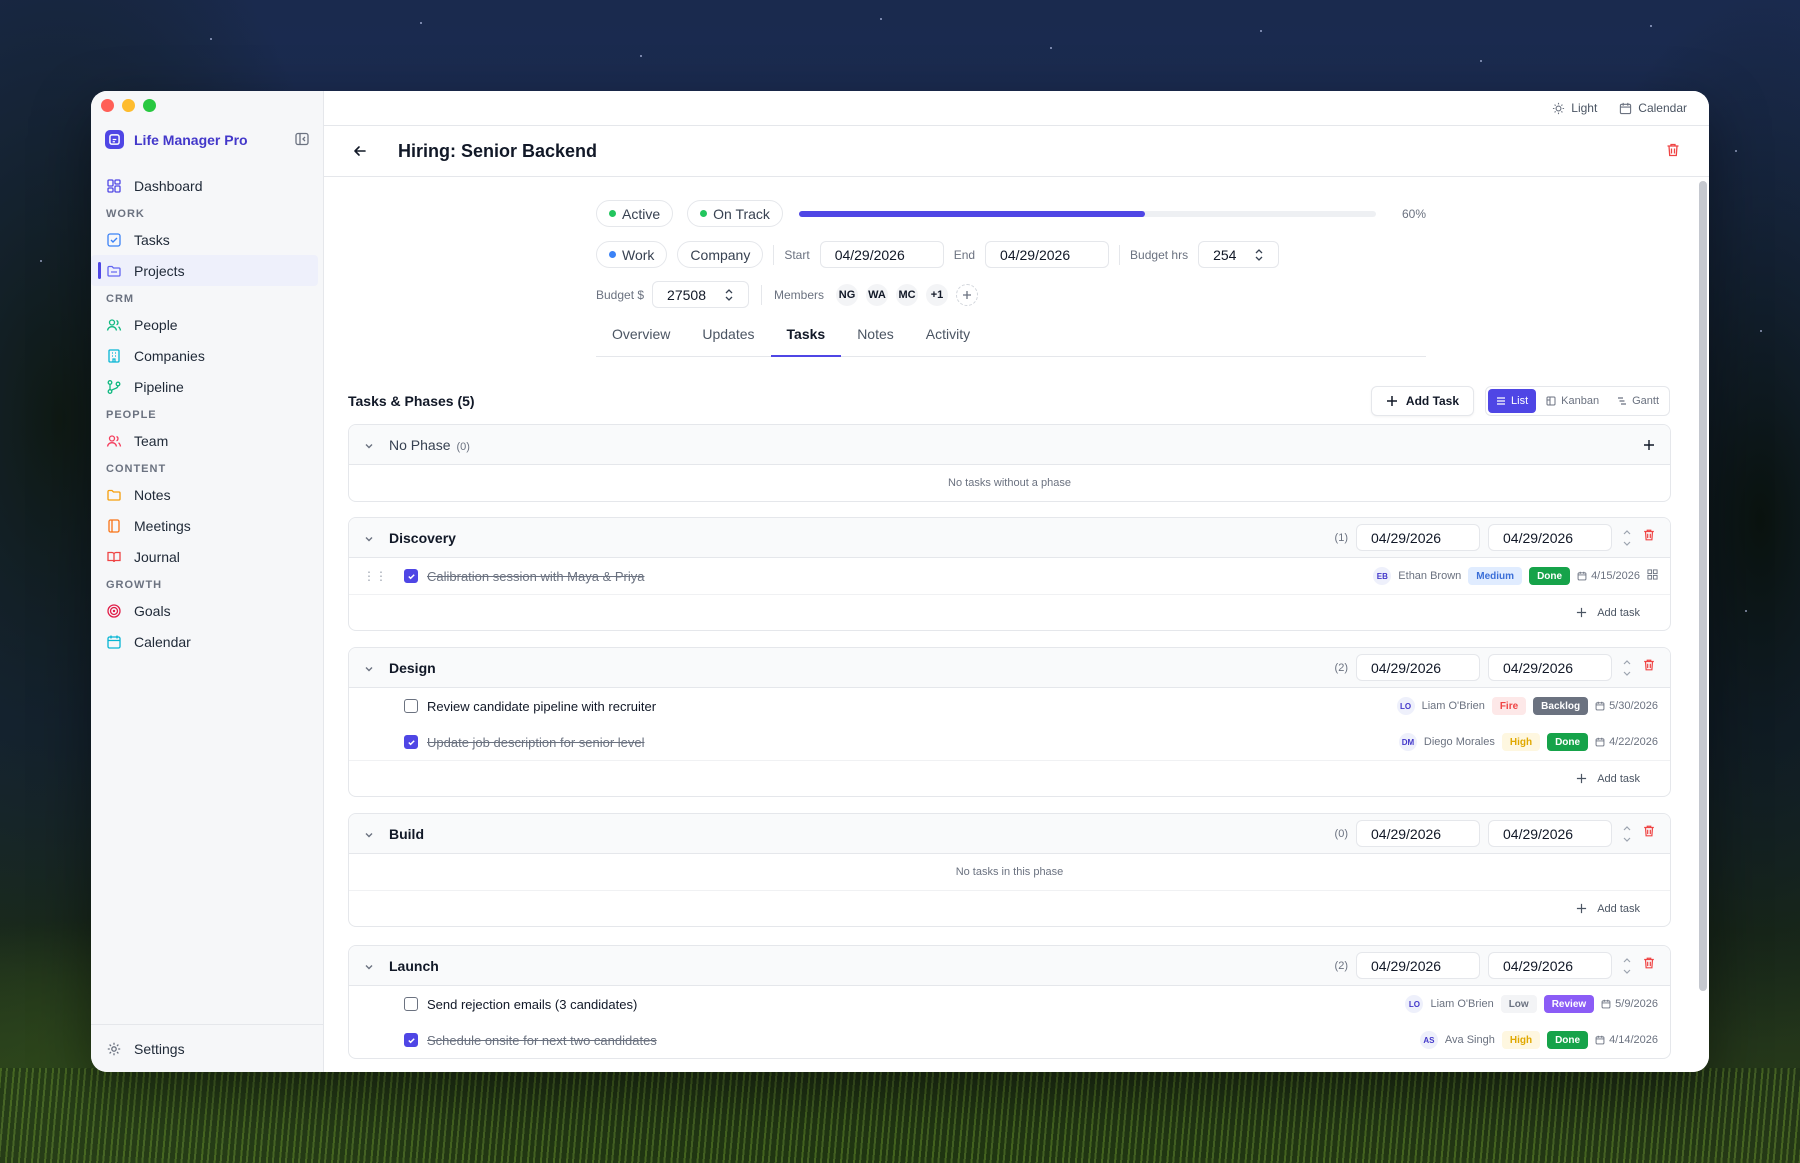 Image resolution: width=1800 pixels, height=1163 pixels. What do you see at coordinates (847, 294) in the screenshot?
I see `member-avatar: NG` at bounding box center [847, 294].